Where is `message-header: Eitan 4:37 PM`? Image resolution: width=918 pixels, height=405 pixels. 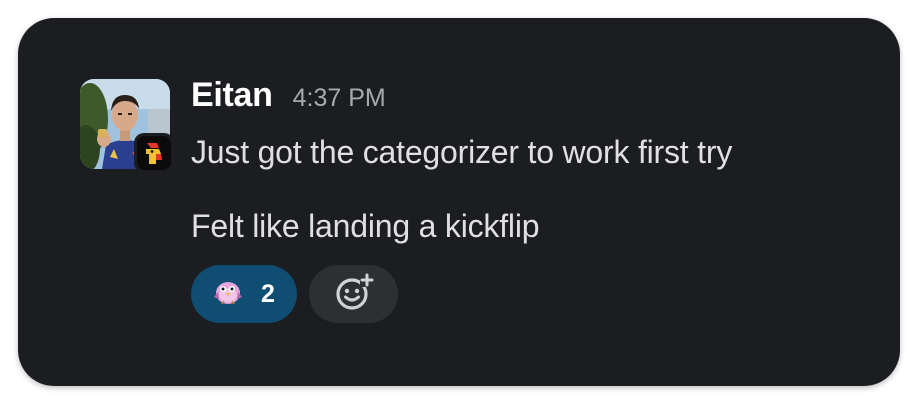
message-header: Eitan 4:37 PM is located at coordinates (288, 95).